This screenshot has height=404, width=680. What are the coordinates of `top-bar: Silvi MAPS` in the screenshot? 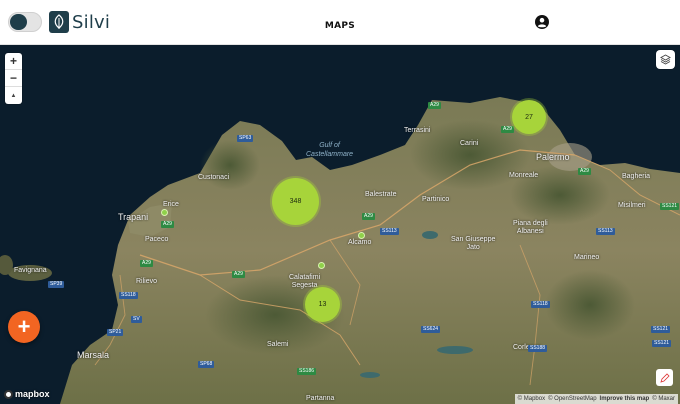 It's located at (340, 22).